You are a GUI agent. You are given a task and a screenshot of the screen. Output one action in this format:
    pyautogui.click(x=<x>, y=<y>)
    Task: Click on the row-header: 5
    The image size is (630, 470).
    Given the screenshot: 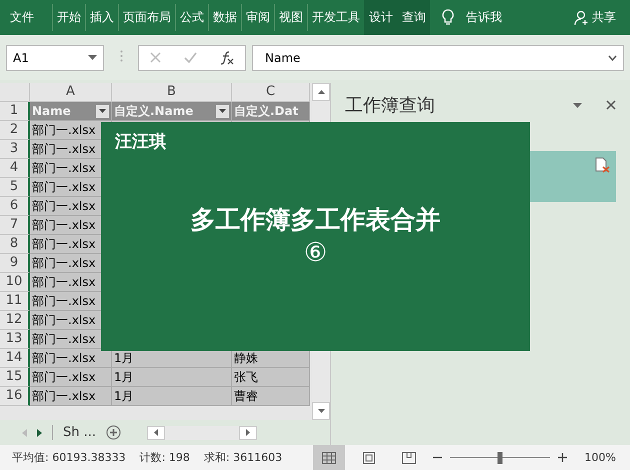 What is the action you would take?
    pyautogui.click(x=15, y=187)
    